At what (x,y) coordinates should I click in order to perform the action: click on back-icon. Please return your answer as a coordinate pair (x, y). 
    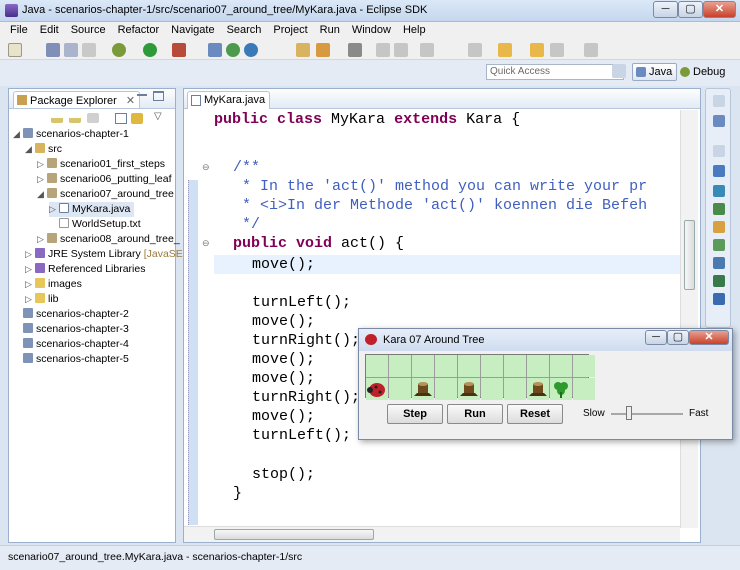
    Looking at the image, I should click on (505, 50).